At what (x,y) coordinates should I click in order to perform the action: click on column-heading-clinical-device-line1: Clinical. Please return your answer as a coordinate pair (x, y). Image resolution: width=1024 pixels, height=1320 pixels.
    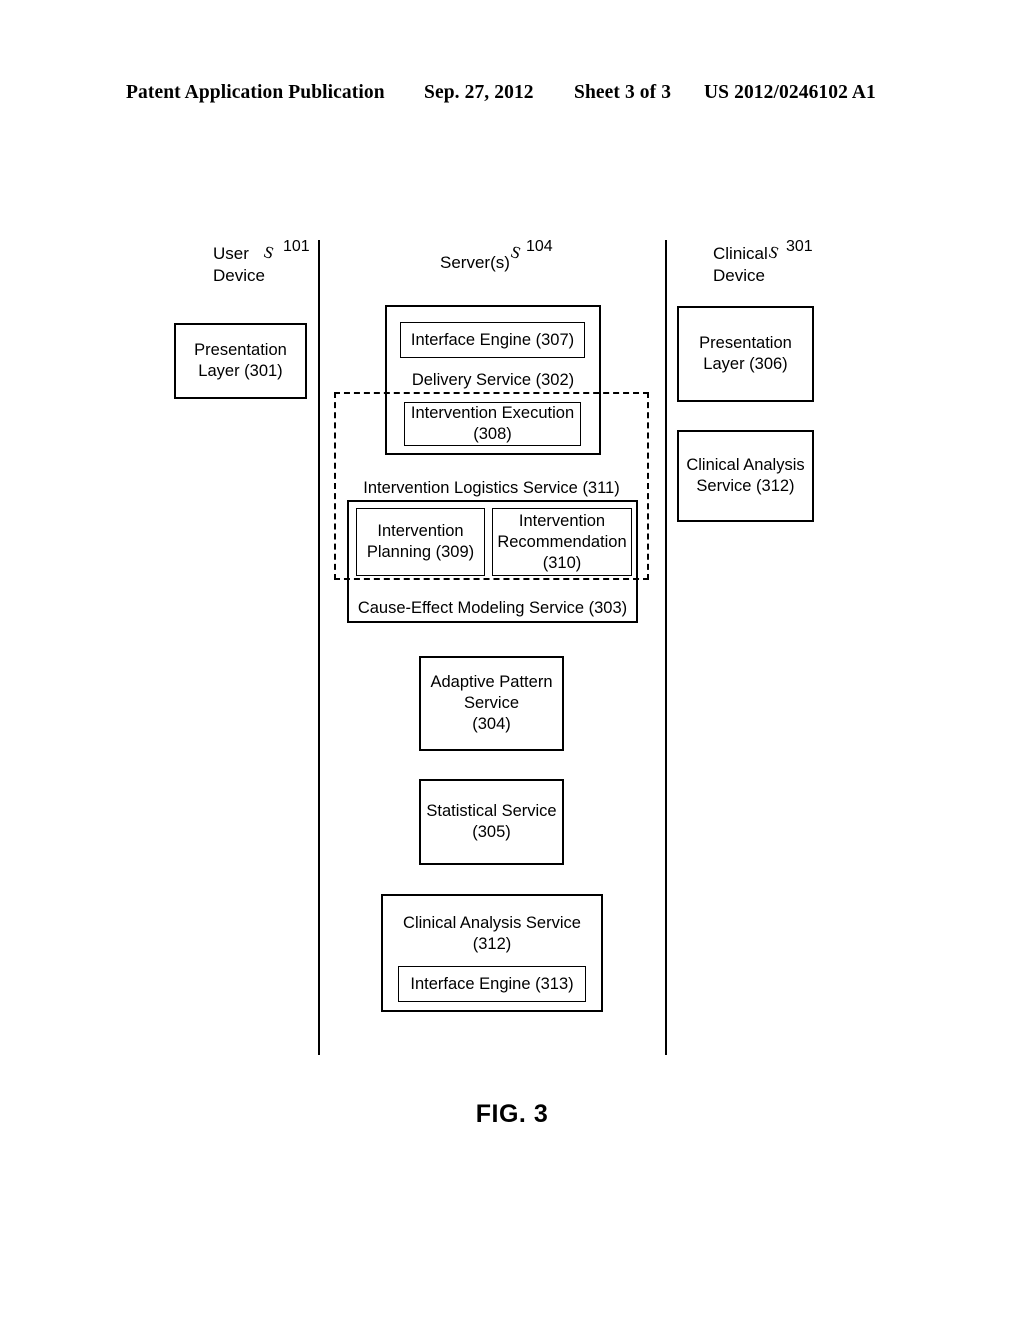
    Looking at the image, I should click on (740, 253).